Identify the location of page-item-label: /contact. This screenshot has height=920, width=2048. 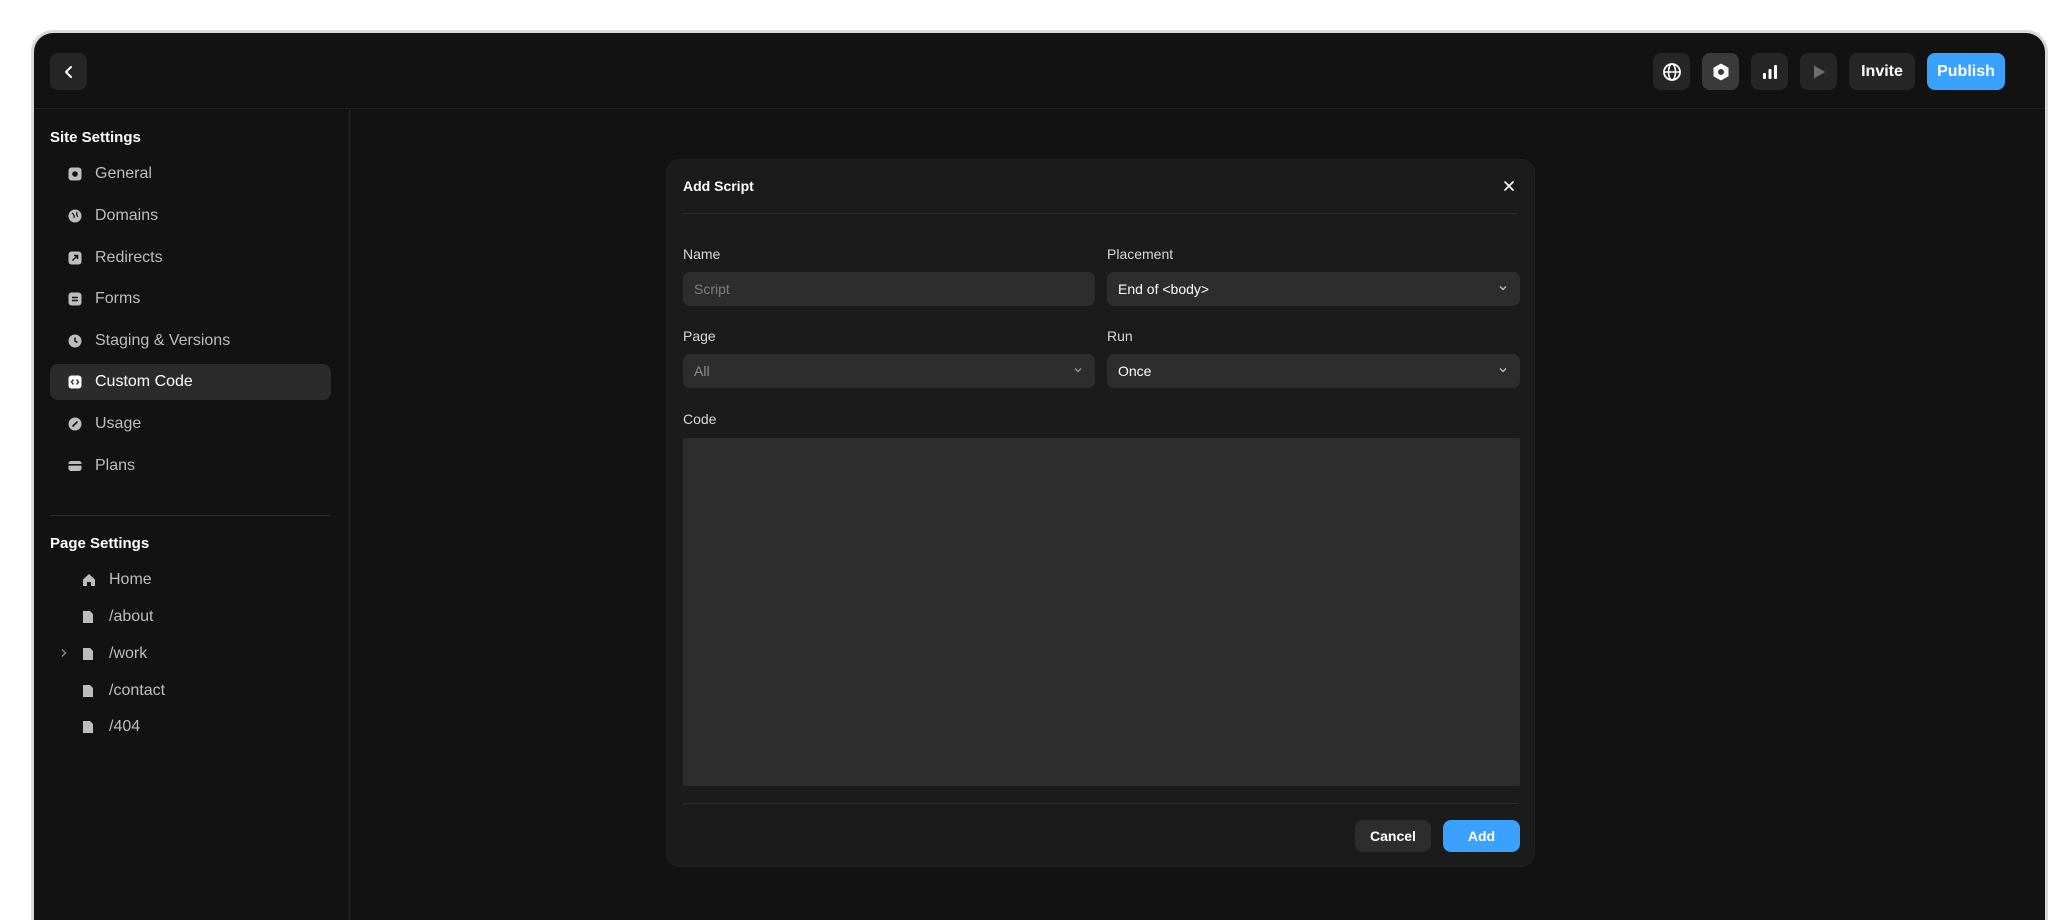
(137, 690).